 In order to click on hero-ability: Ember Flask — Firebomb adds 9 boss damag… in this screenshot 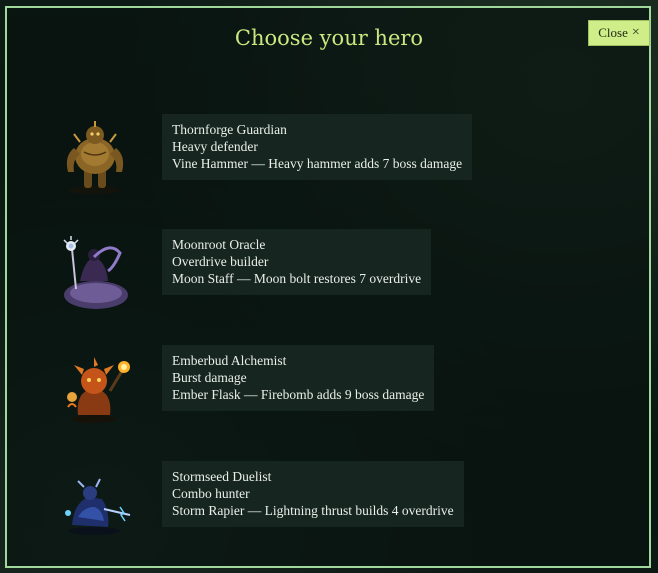, I will do `click(298, 394)`.